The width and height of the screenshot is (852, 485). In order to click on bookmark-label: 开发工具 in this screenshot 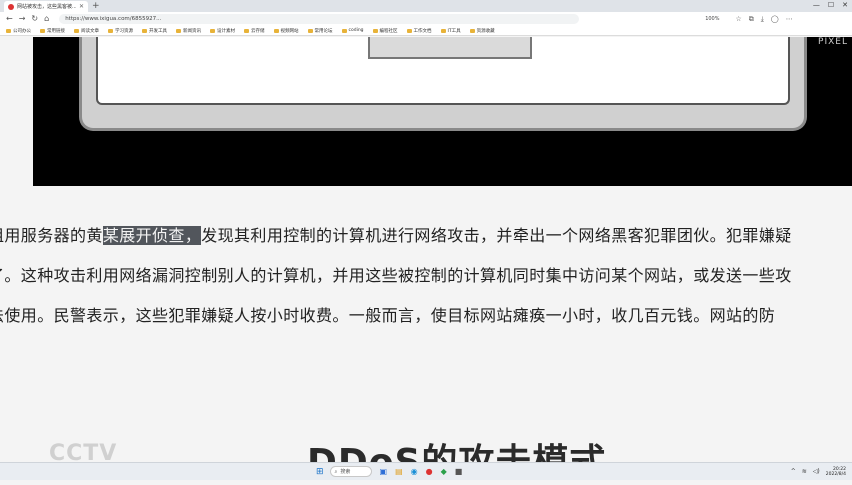, I will do `click(158, 31)`.